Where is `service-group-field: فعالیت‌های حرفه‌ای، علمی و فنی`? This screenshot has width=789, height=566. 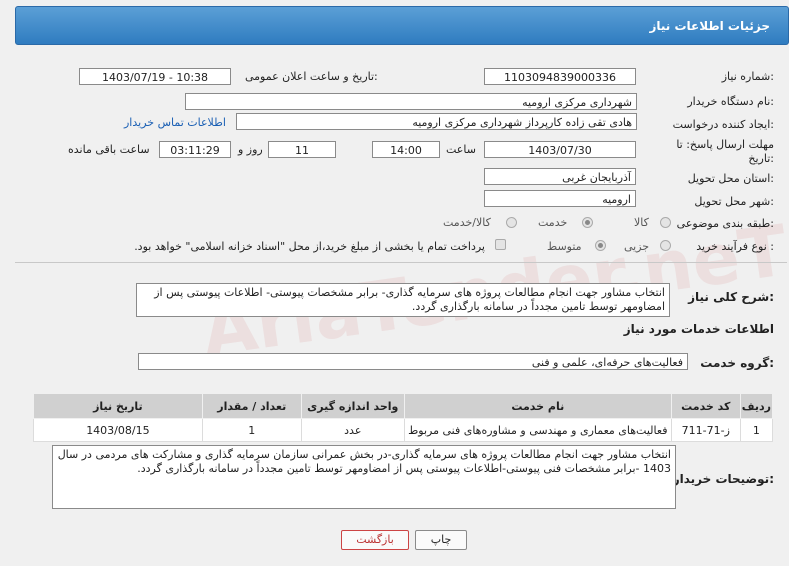 service-group-field: فعالیت‌های حرفه‌ای، علمی و فنی is located at coordinates (413, 361).